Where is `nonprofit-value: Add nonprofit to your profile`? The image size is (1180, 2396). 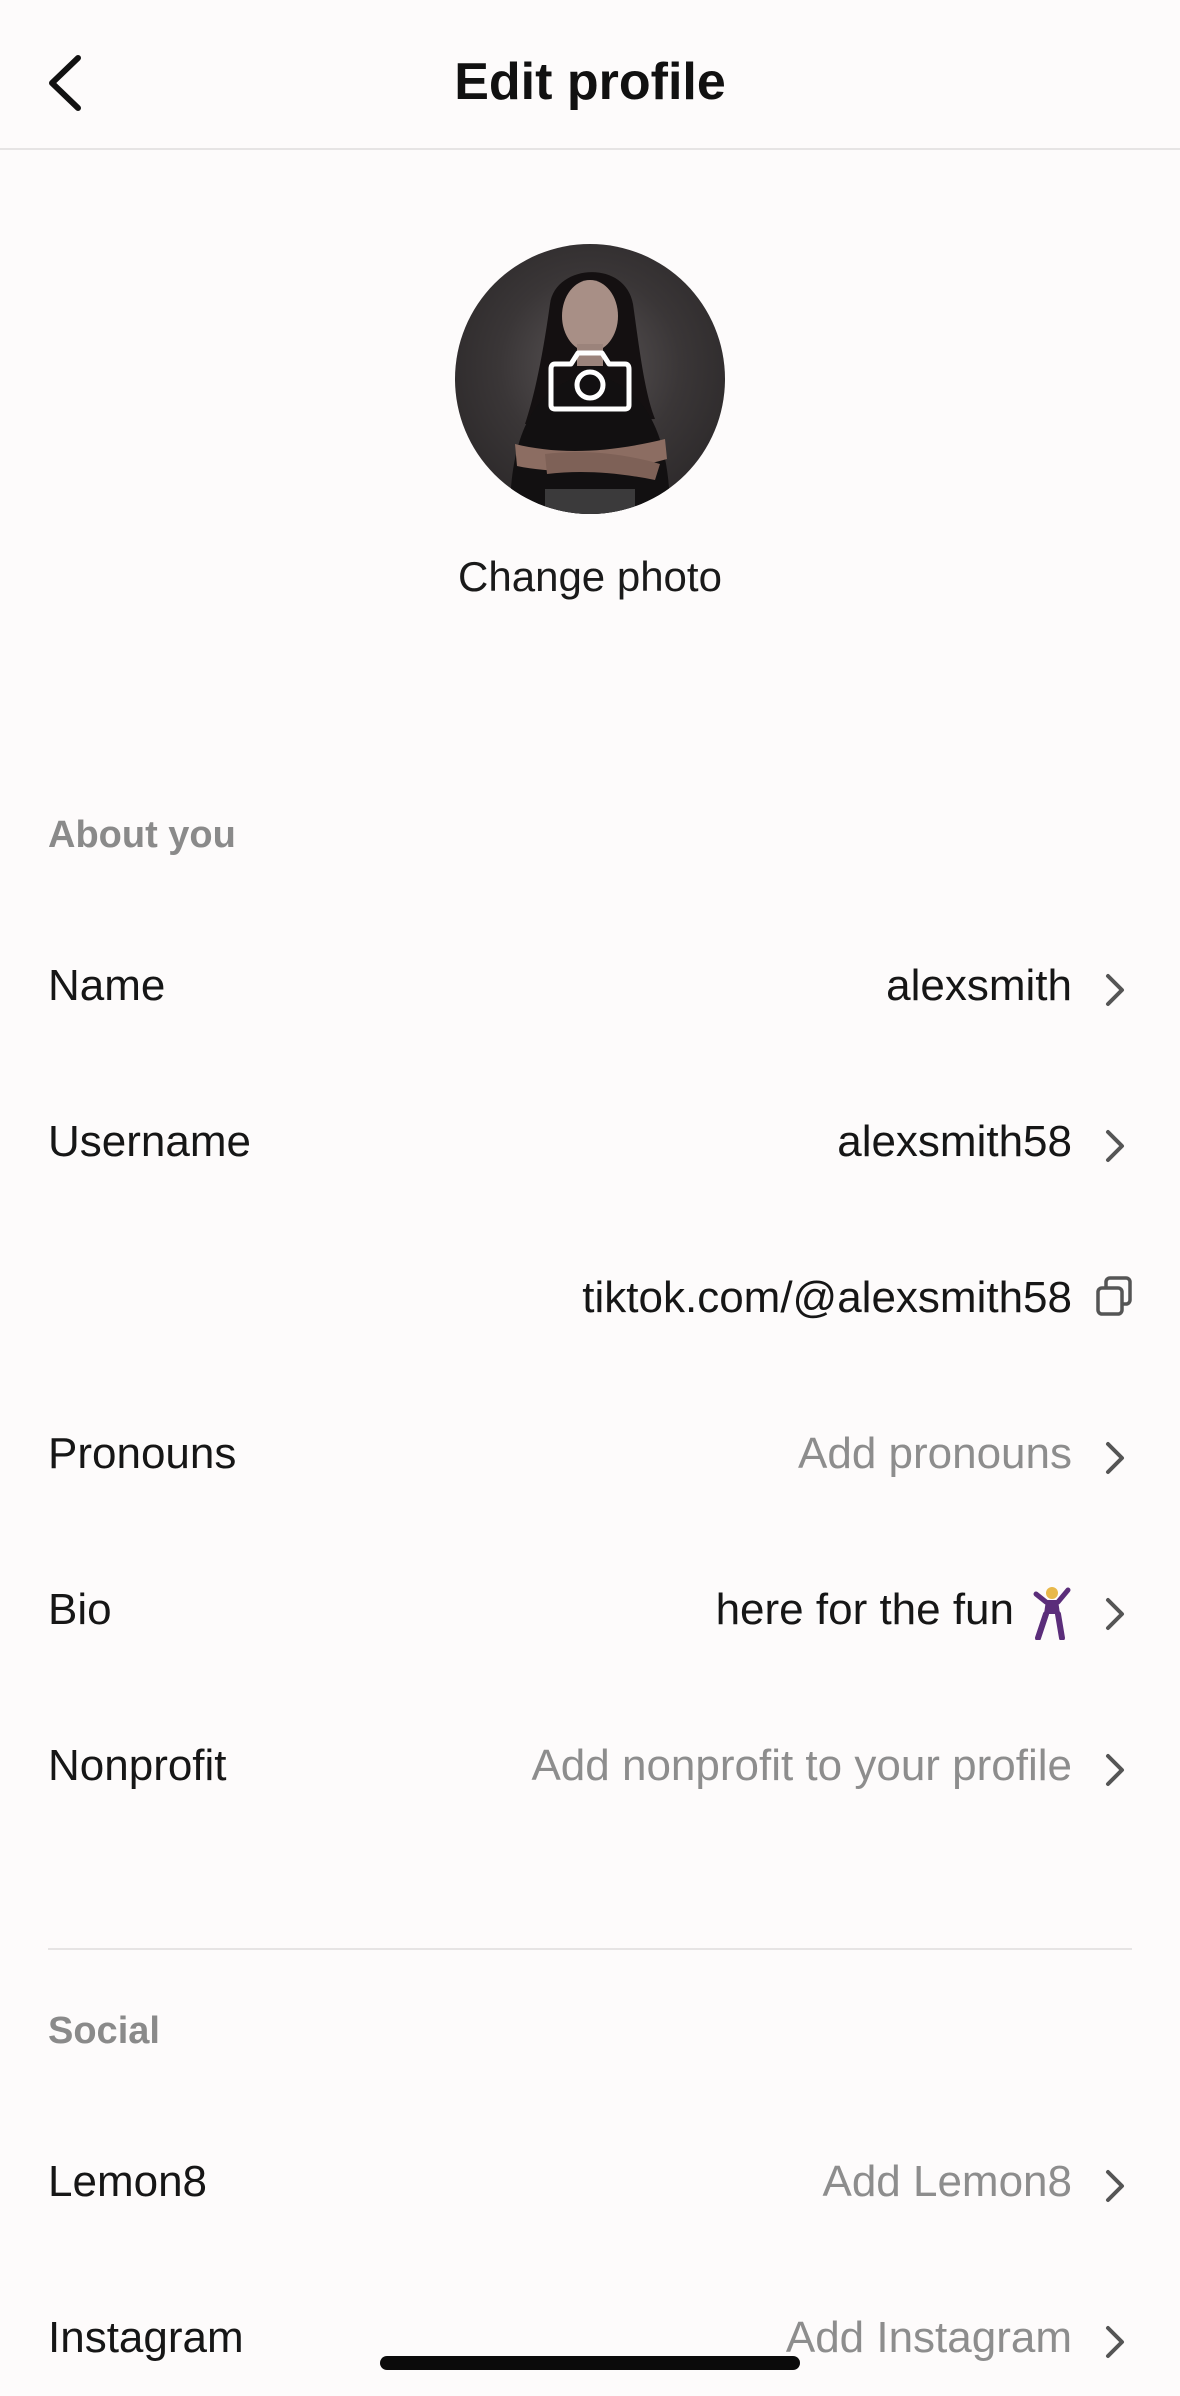
nonprofit-value: Add nonprofit to your profile is located at coordinates (801, 1765).